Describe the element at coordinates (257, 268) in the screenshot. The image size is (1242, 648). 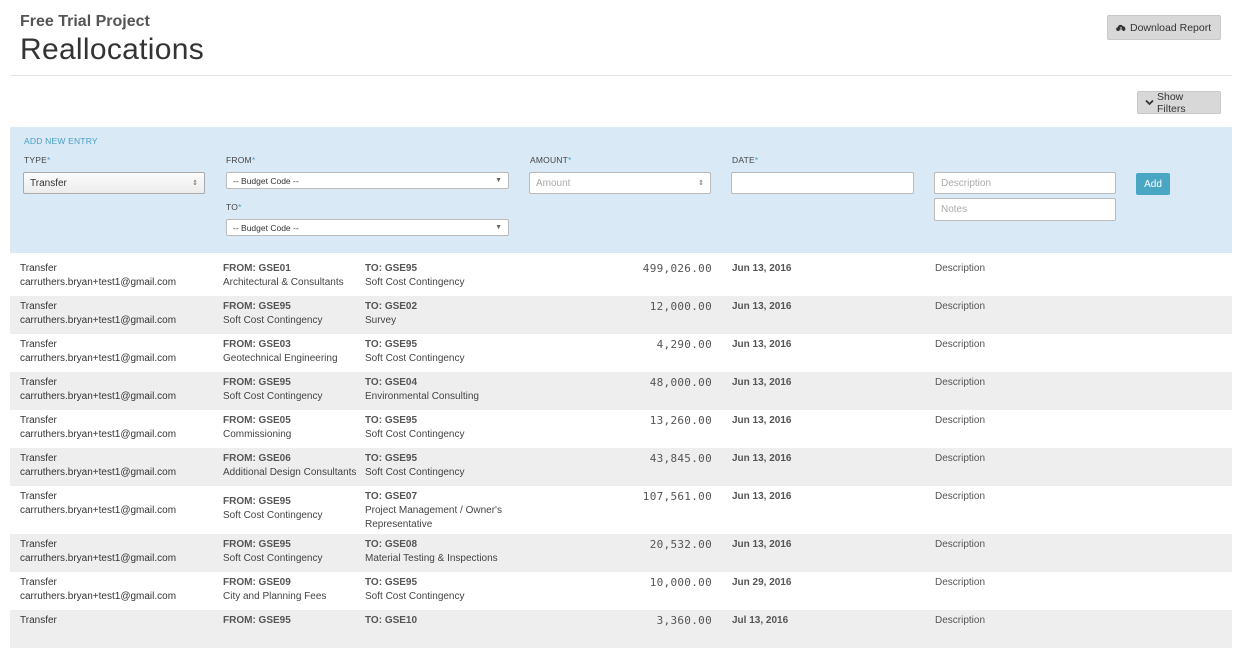
I see `from-code: FROM: GSE01` at that location.